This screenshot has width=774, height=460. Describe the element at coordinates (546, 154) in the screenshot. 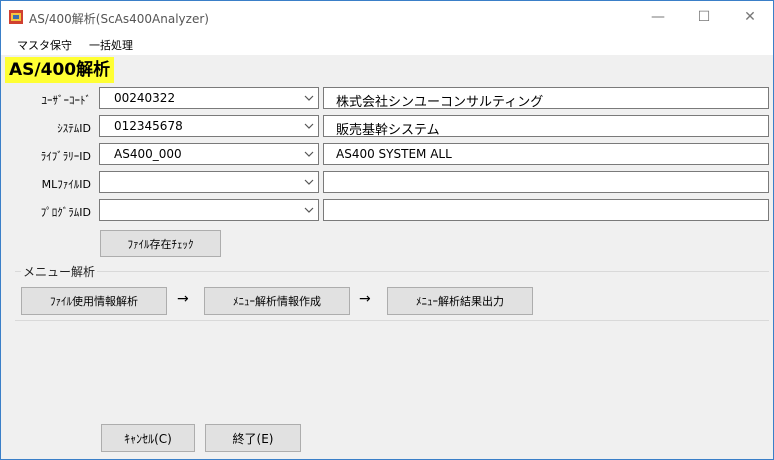

I see `library-name-field: AS400 SYSTEM ALL` at that location.